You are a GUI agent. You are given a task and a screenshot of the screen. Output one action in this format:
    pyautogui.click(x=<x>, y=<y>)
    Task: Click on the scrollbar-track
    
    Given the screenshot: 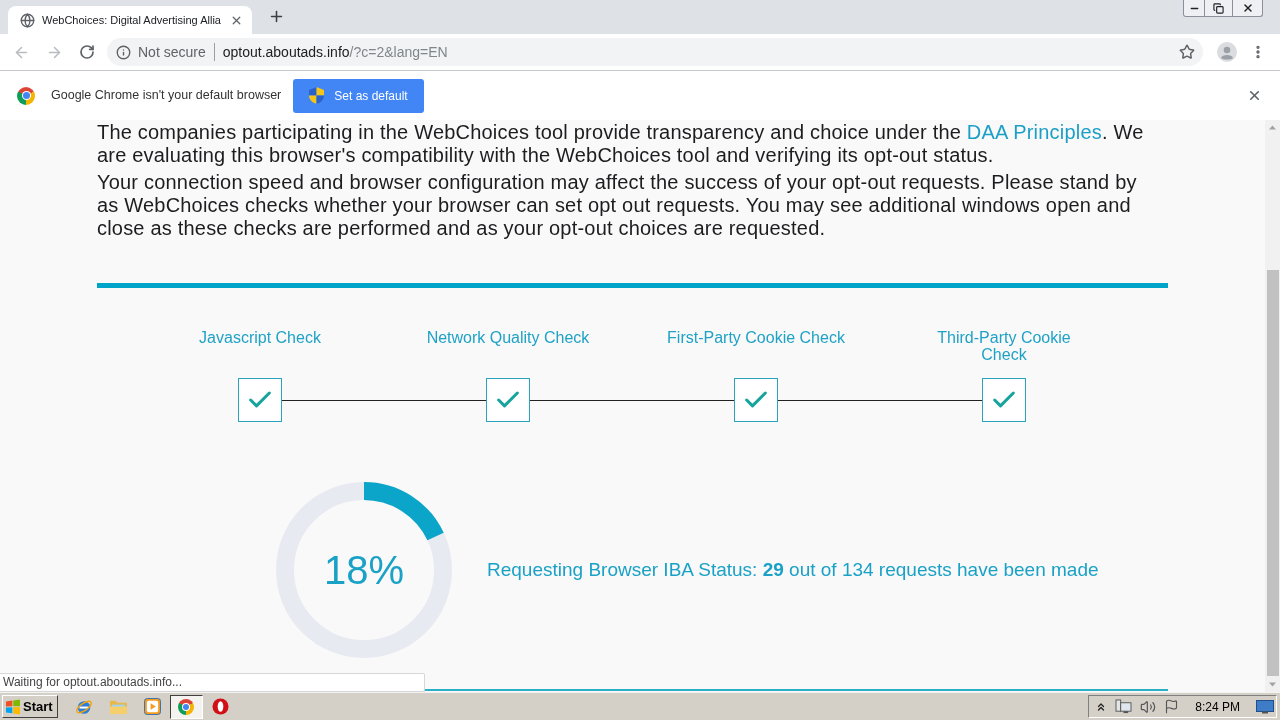 What is the action you would take?
    pyautogui.click(x=1272, y=406)
    